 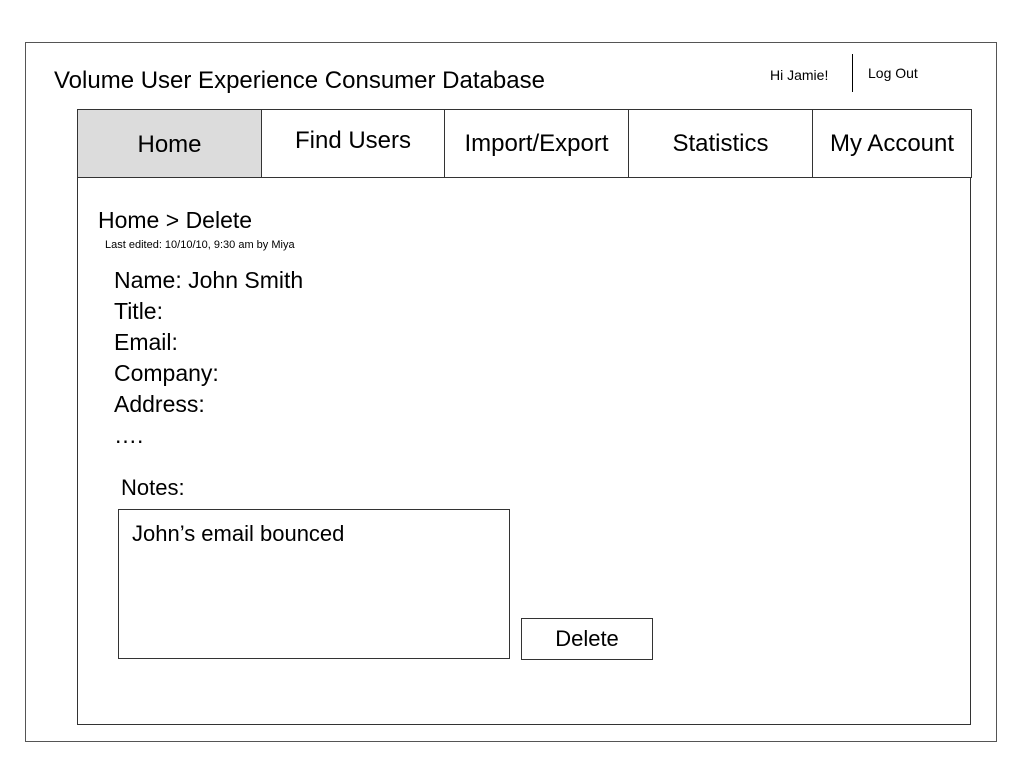 What do you see at coordinates (893, 73) in the screenshot?
I see `logout-link: Log Out` at bounding box center [893, 73].